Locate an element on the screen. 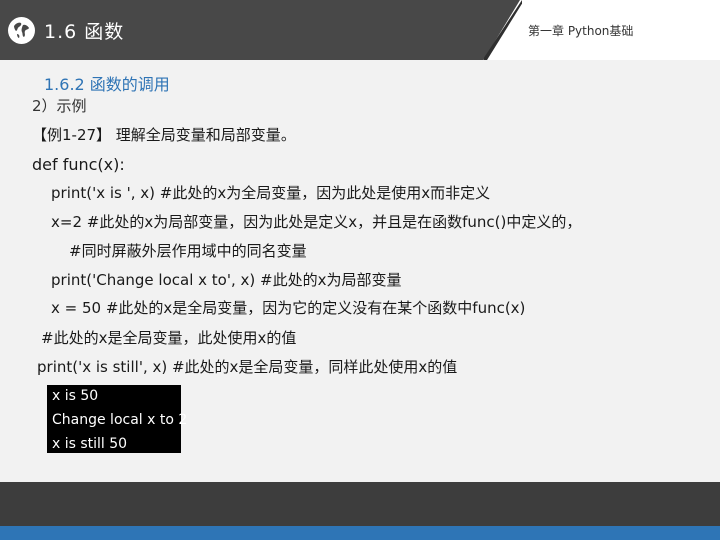  subsection-heading: 1.6.2 函数的调用 is located at coordinates (107, 84).